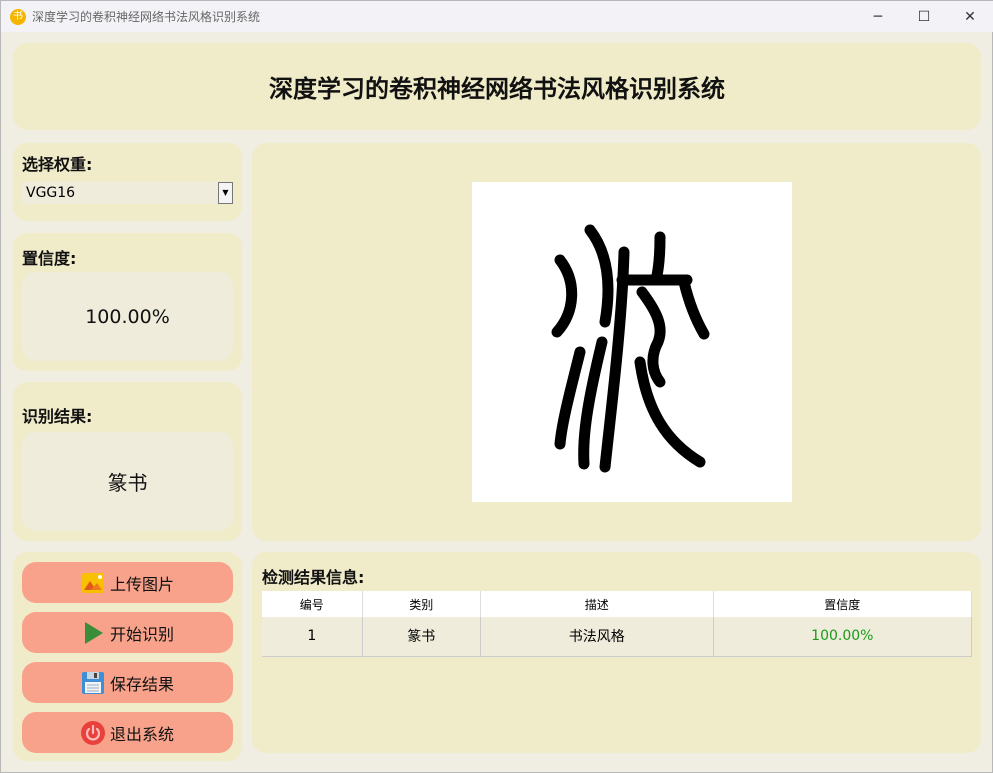  I want to click on table-row: 1 篆书 书法风格 100.00%, so click(617, 637).